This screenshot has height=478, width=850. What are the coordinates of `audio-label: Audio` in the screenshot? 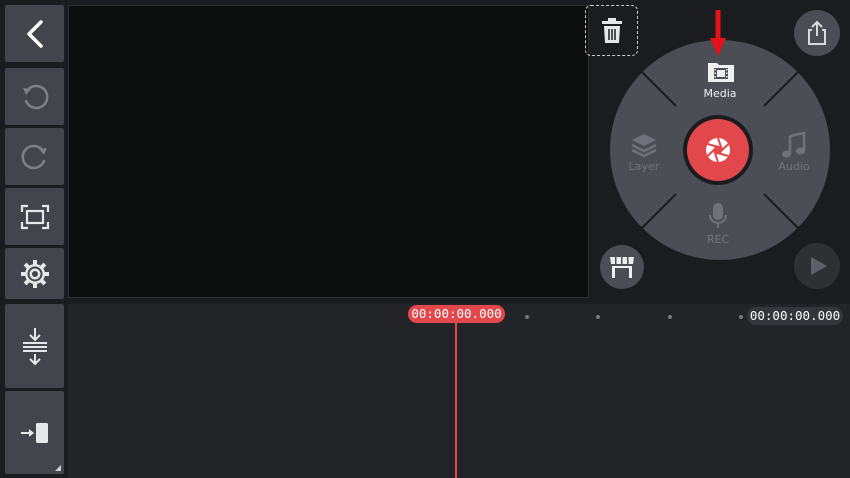 It's located at (794, 166).